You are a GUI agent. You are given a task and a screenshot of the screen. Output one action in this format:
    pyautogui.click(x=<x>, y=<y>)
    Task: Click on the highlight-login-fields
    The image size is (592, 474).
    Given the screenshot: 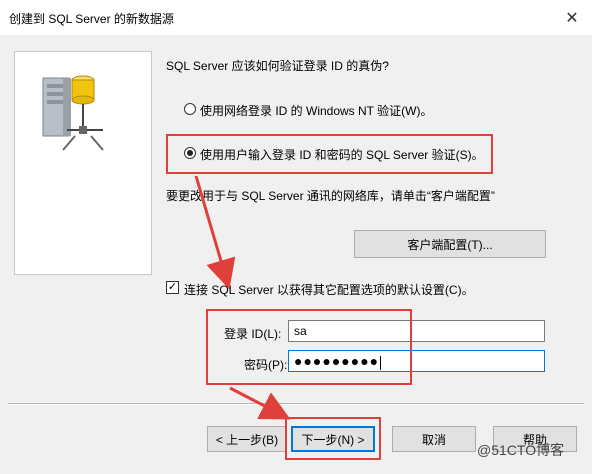 What is the action you would take?
    pyautogui.click(x=309, y=347)
    